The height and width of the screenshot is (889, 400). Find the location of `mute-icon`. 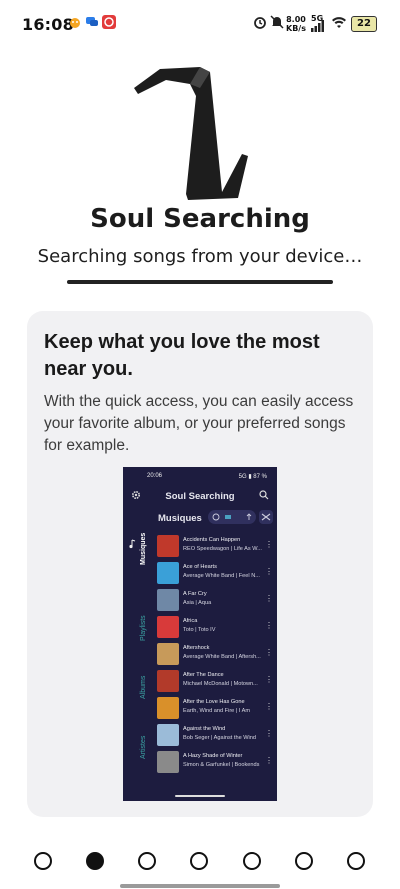

mute-icon is located at coordinates (277, 22).